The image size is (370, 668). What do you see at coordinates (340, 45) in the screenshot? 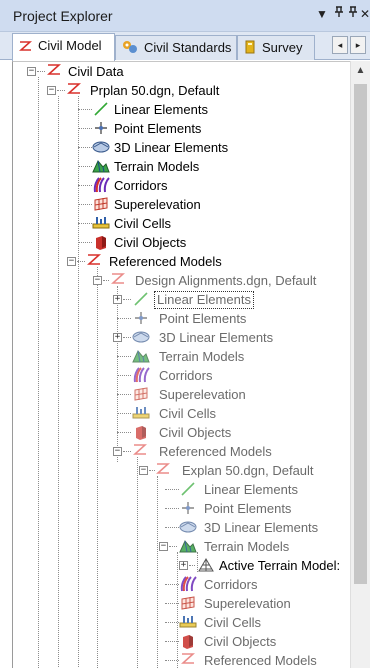
I see `tab-scroll-left-button: ◂` at bounding box center [340, 45].